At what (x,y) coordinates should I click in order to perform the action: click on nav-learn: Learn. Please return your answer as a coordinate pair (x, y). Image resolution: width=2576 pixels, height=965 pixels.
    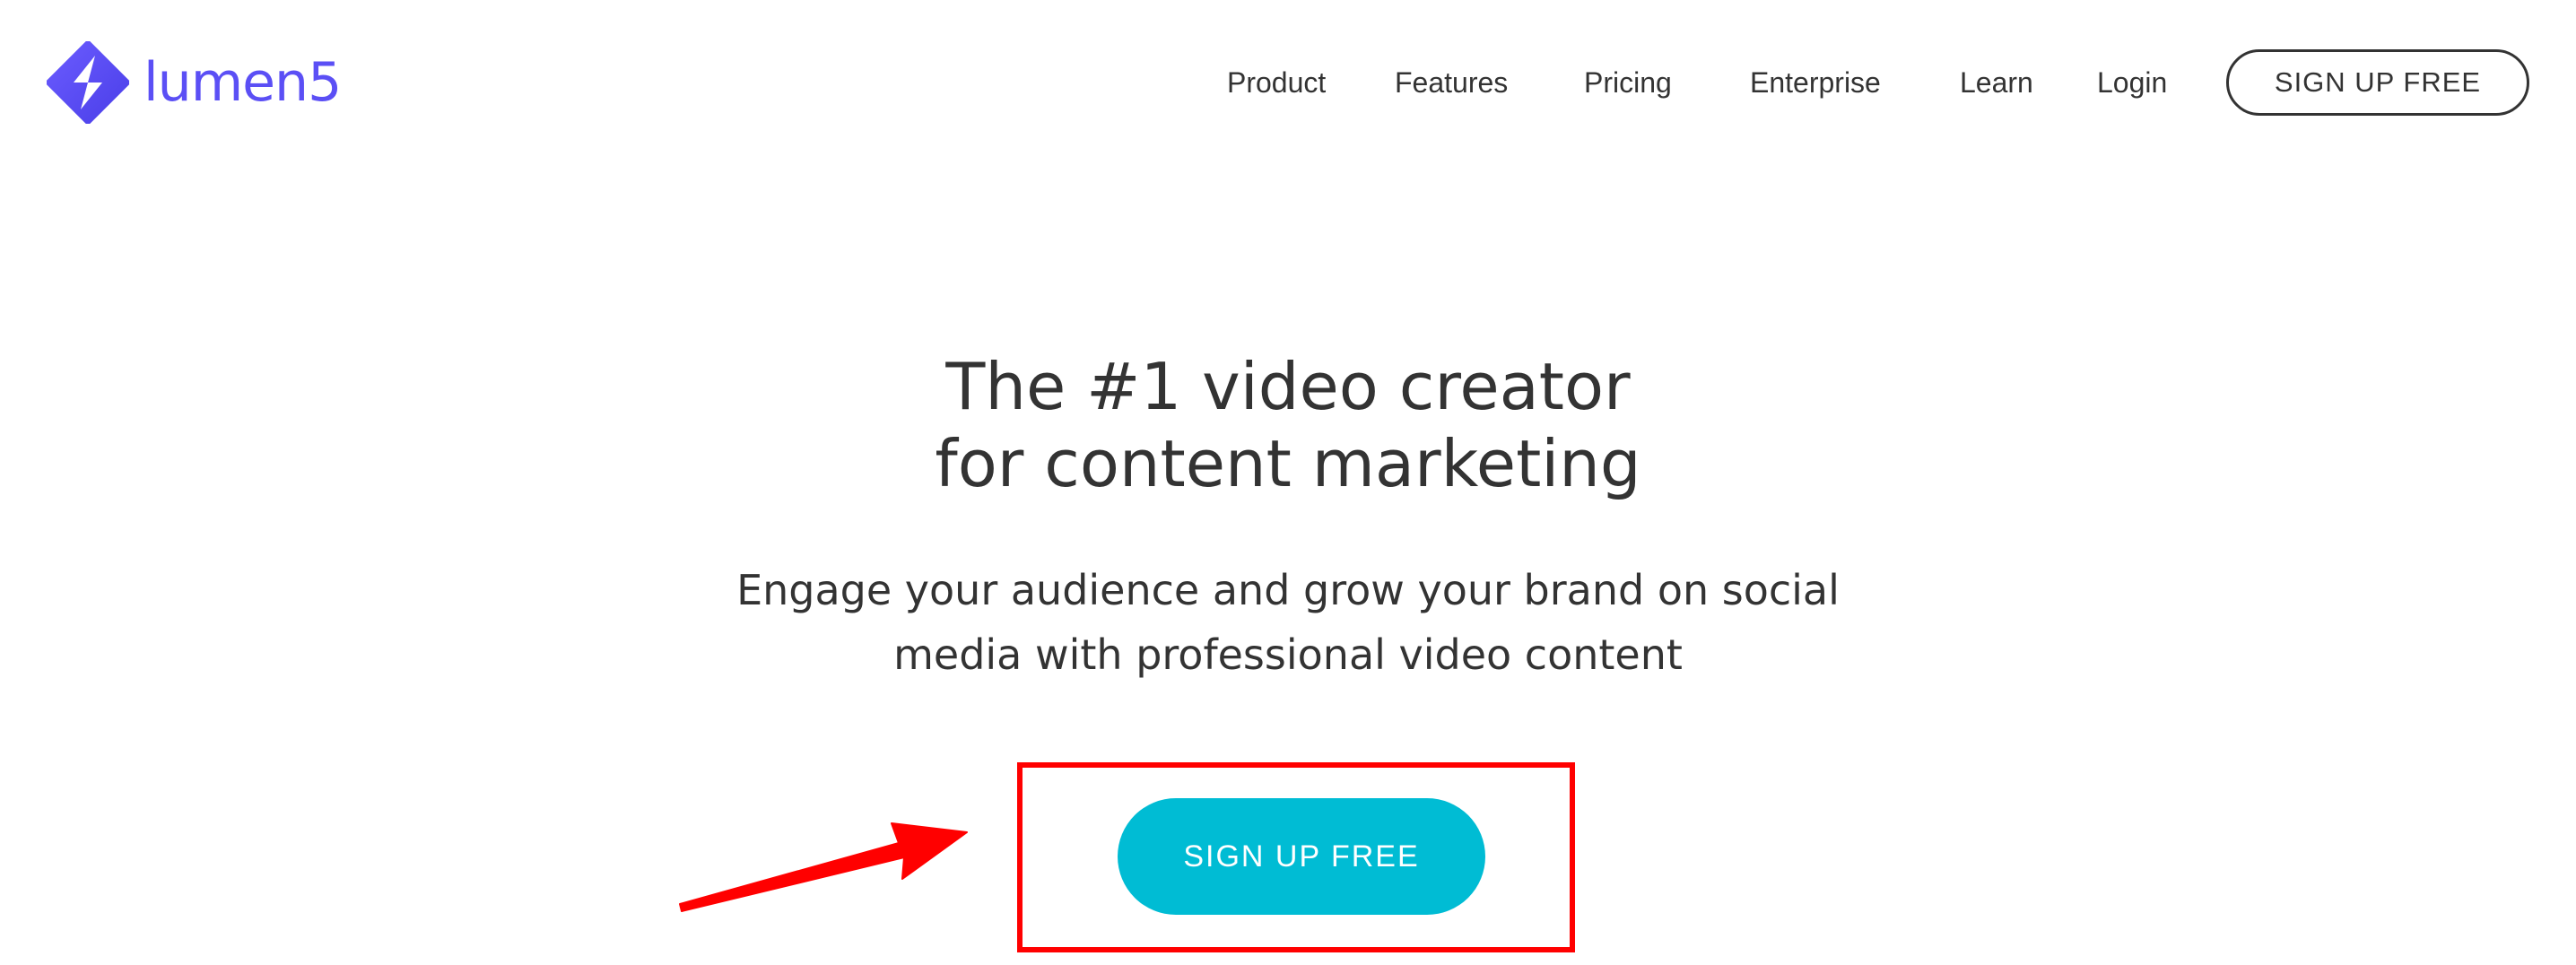
    Looking at the image, I should click on (1996, 82).